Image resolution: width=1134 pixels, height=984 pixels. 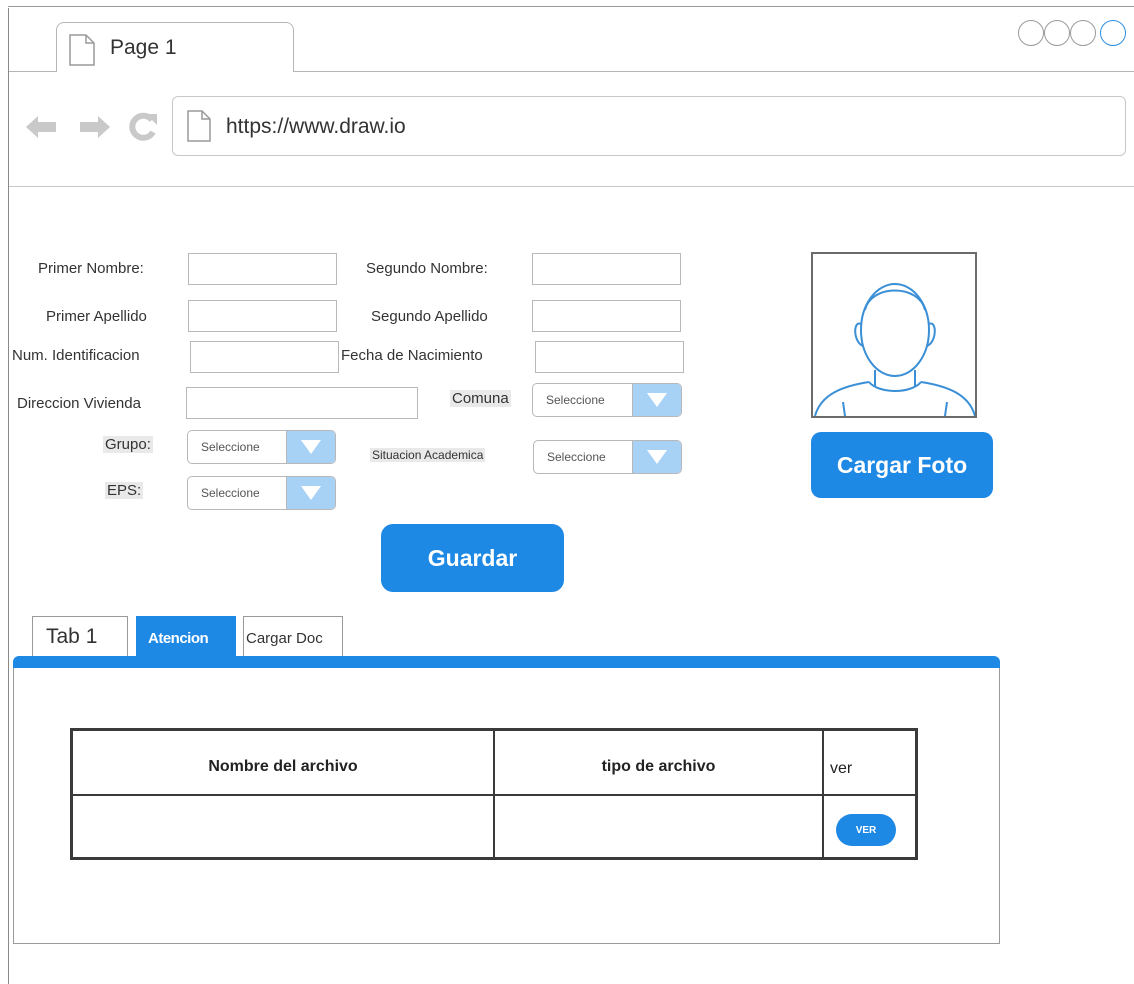 I want to click on tab-atencion: Atencion, so click(x=186, y=636).